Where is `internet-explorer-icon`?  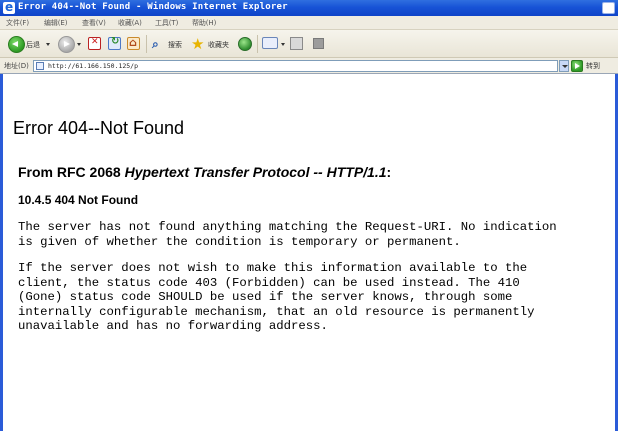
internet-explorer-icon is located at coordinates (9, 7).